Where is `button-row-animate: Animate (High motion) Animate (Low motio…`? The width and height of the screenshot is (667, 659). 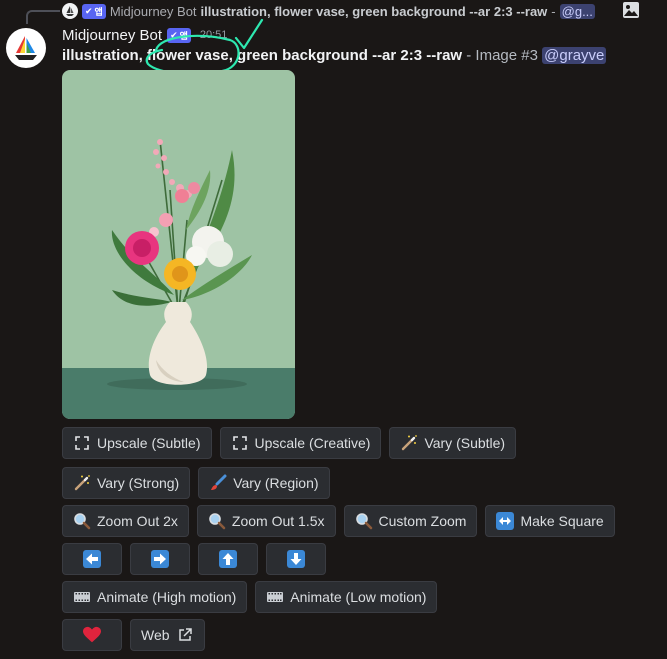 button-row-animate: Animate (High motion) Animate (Low motio… is located at coordinates (250, 597).